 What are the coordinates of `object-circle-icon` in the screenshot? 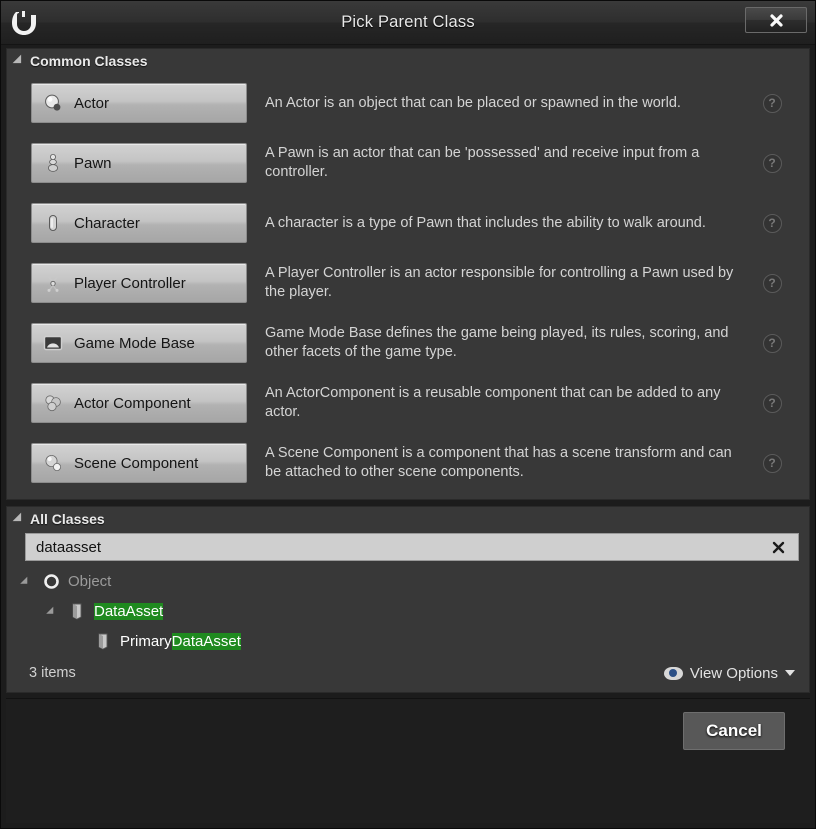 It's located at (51, 581).